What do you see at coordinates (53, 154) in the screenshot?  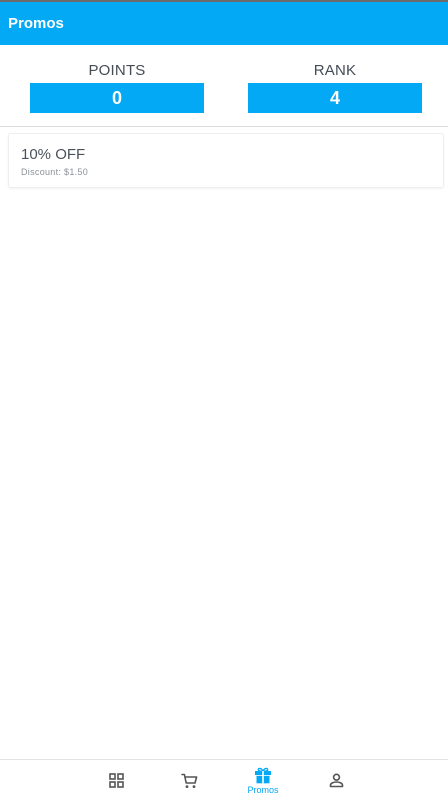 I see `promo-title: 10% OFF` at bounding box center [53, 154].